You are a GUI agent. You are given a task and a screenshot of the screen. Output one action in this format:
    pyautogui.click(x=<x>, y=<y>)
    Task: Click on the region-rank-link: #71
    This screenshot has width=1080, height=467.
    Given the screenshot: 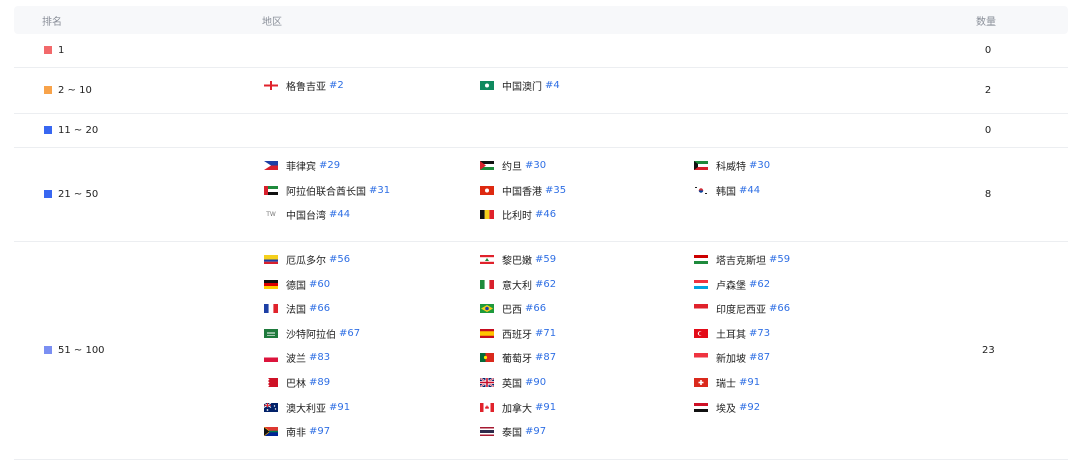 What is the action you would take?
    pyautogui.click(x=545, y=333)
    